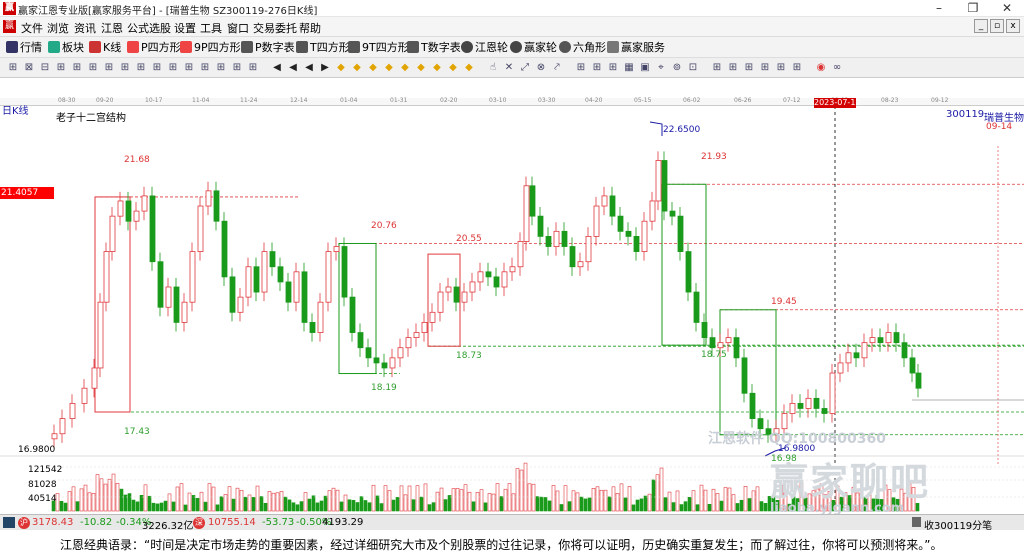 This screenshot has height=554, width=1024. I want to click on t-table-button: T数字表, so click(434, 47).